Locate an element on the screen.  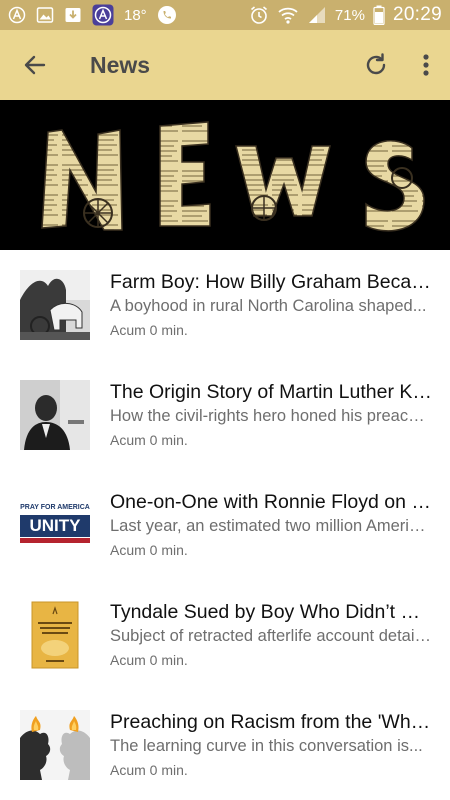
news-banner-image is located at coordinates (233, 176).